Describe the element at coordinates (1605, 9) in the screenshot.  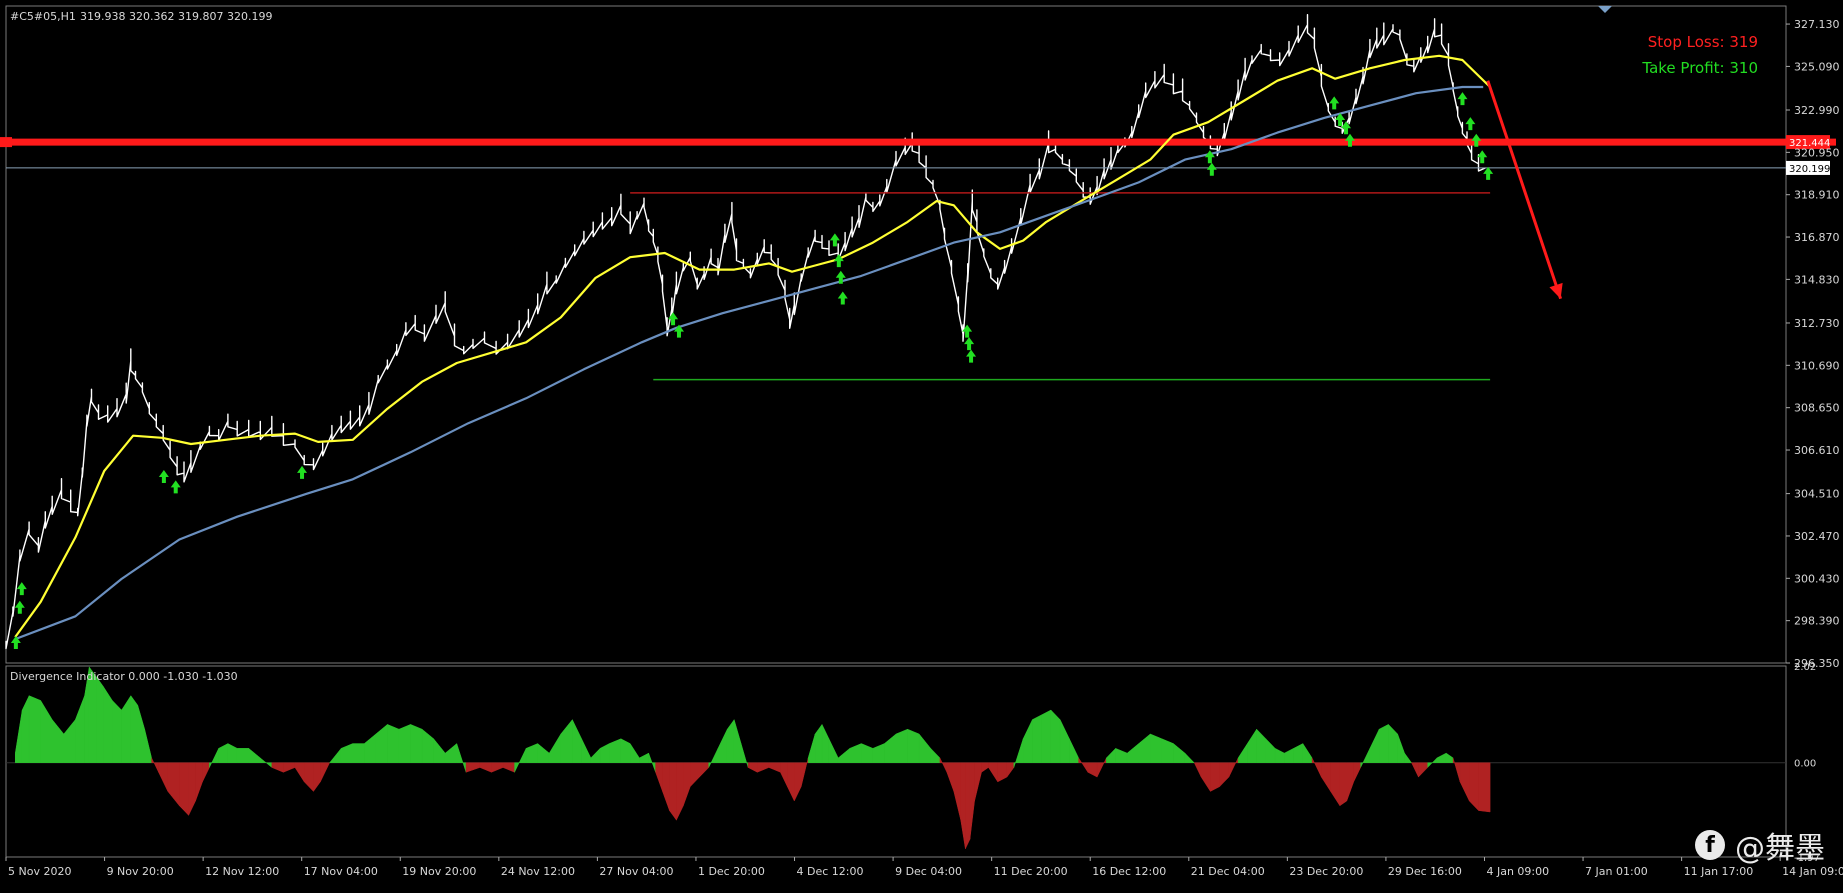
I see `shift-marker-icon` at that location.